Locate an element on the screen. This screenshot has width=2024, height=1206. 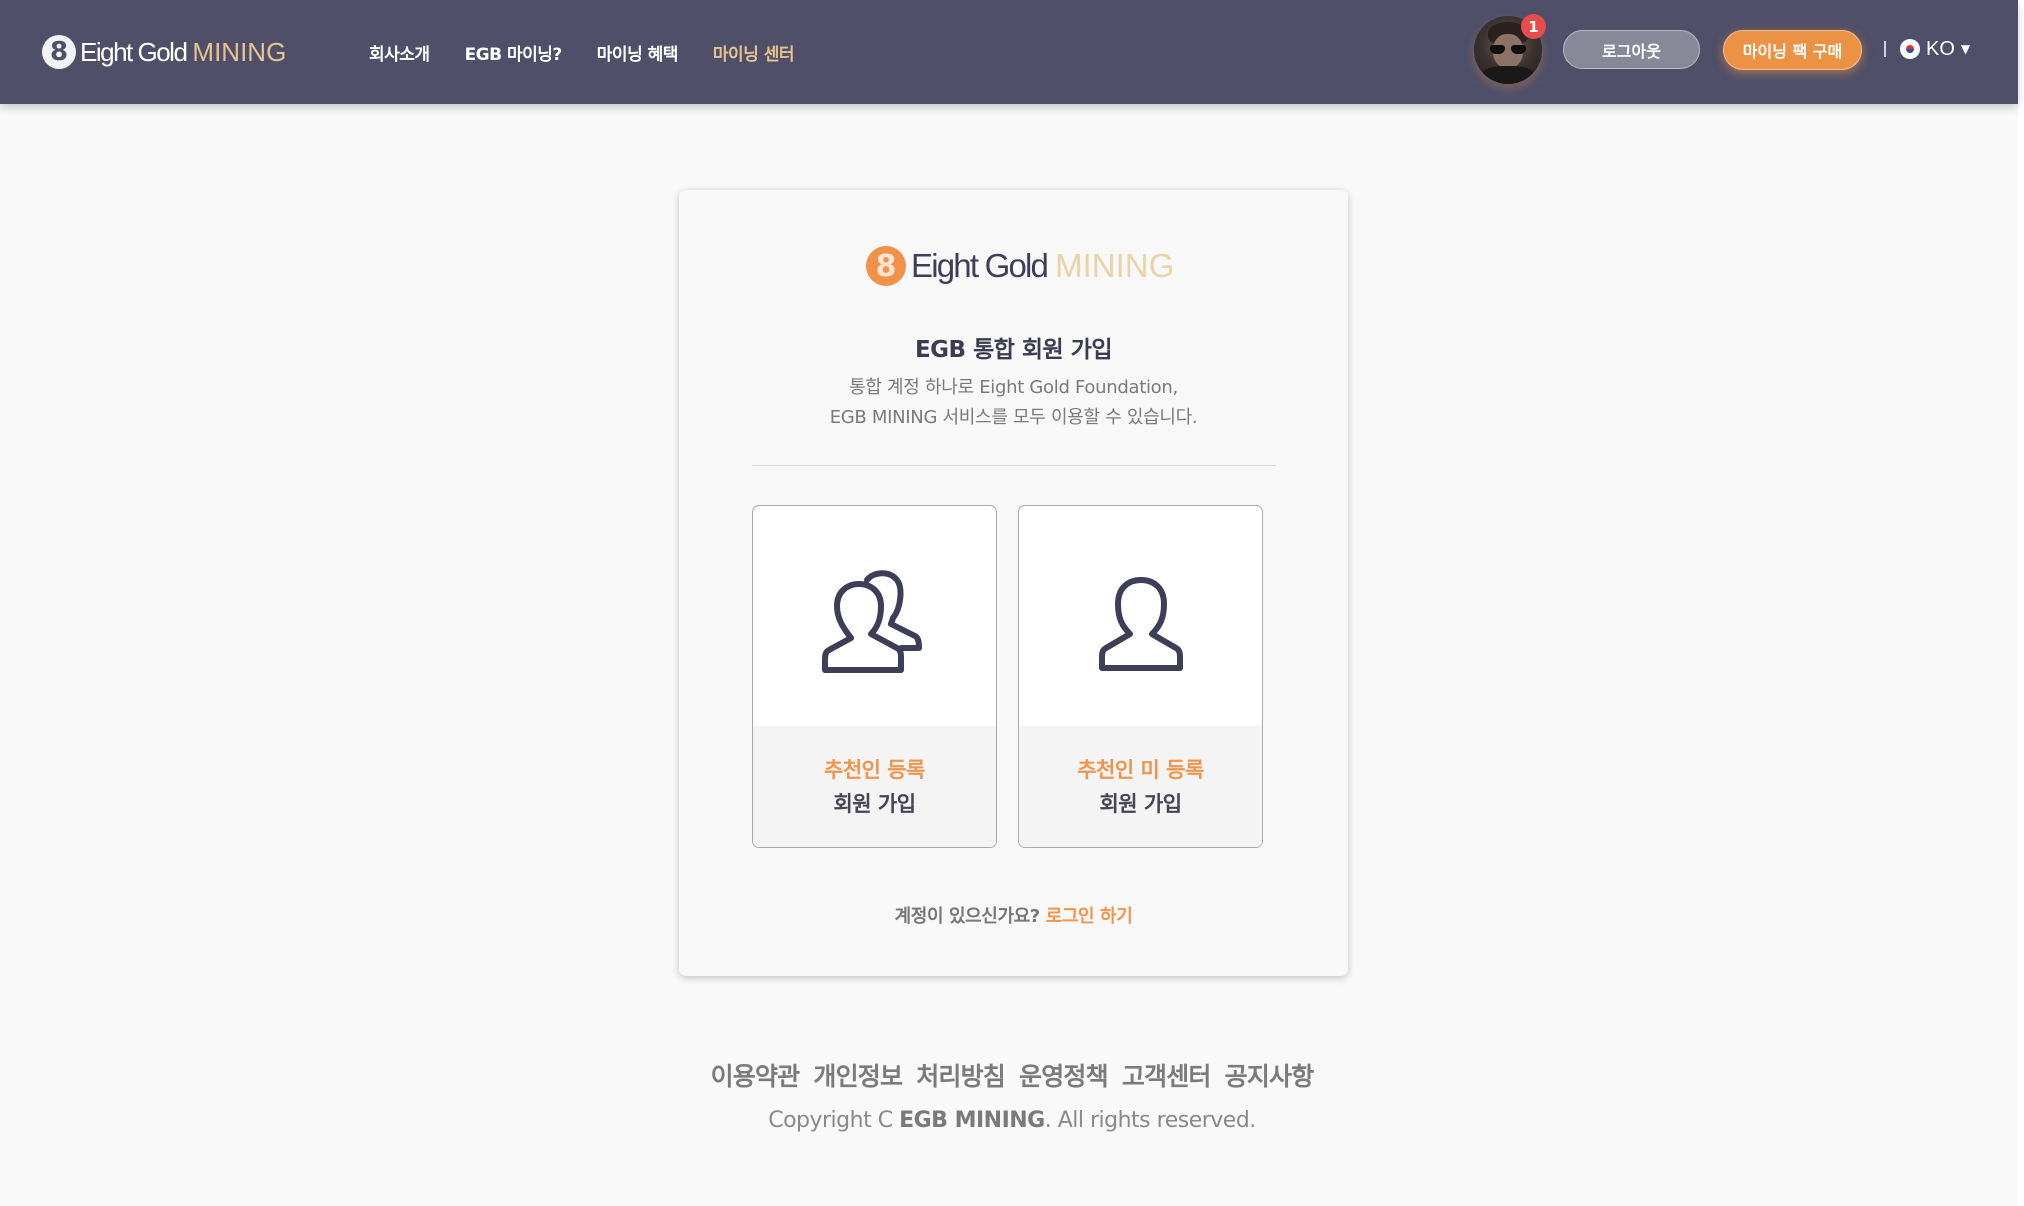
users-icon is located at coordinates (871, 621).